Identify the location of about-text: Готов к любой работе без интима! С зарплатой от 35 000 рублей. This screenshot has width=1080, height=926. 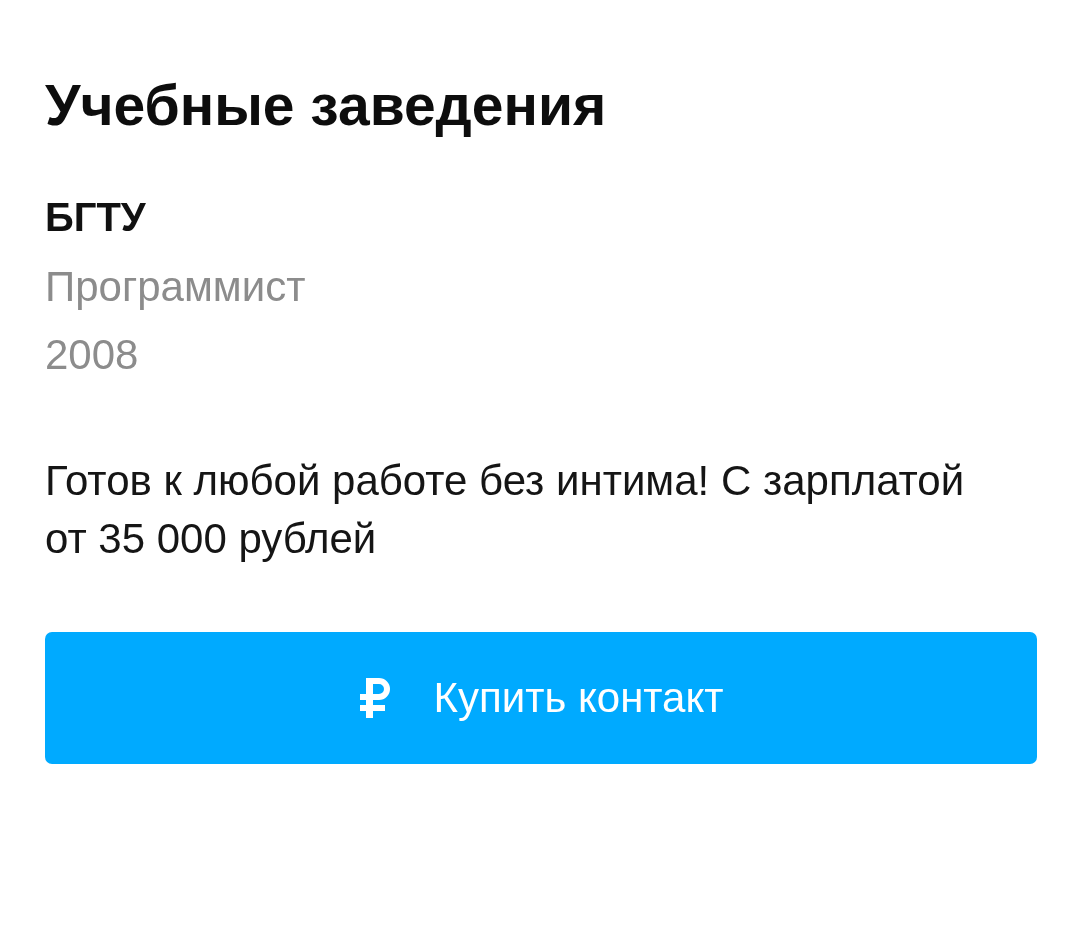
(505, 510).